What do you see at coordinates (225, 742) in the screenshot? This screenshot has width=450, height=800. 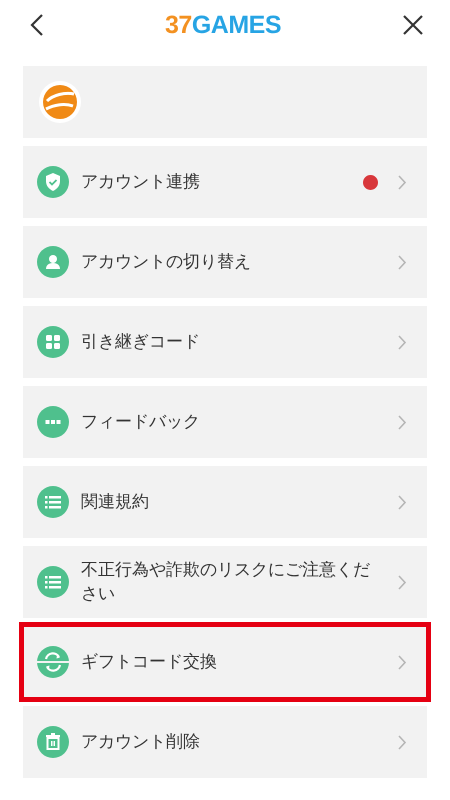 I see `menu-item: アカウント削除` at bounding box center [225, 742].